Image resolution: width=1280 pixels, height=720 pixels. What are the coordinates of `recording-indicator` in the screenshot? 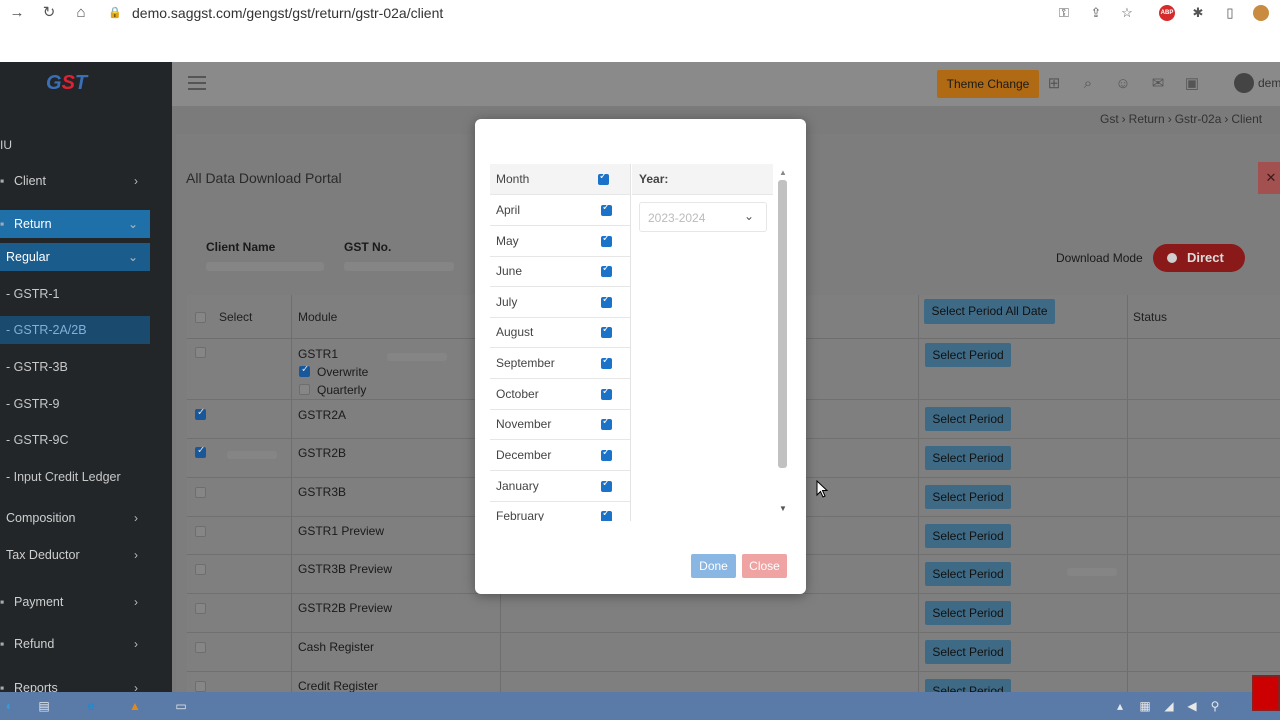 It's located at (1266, 693).